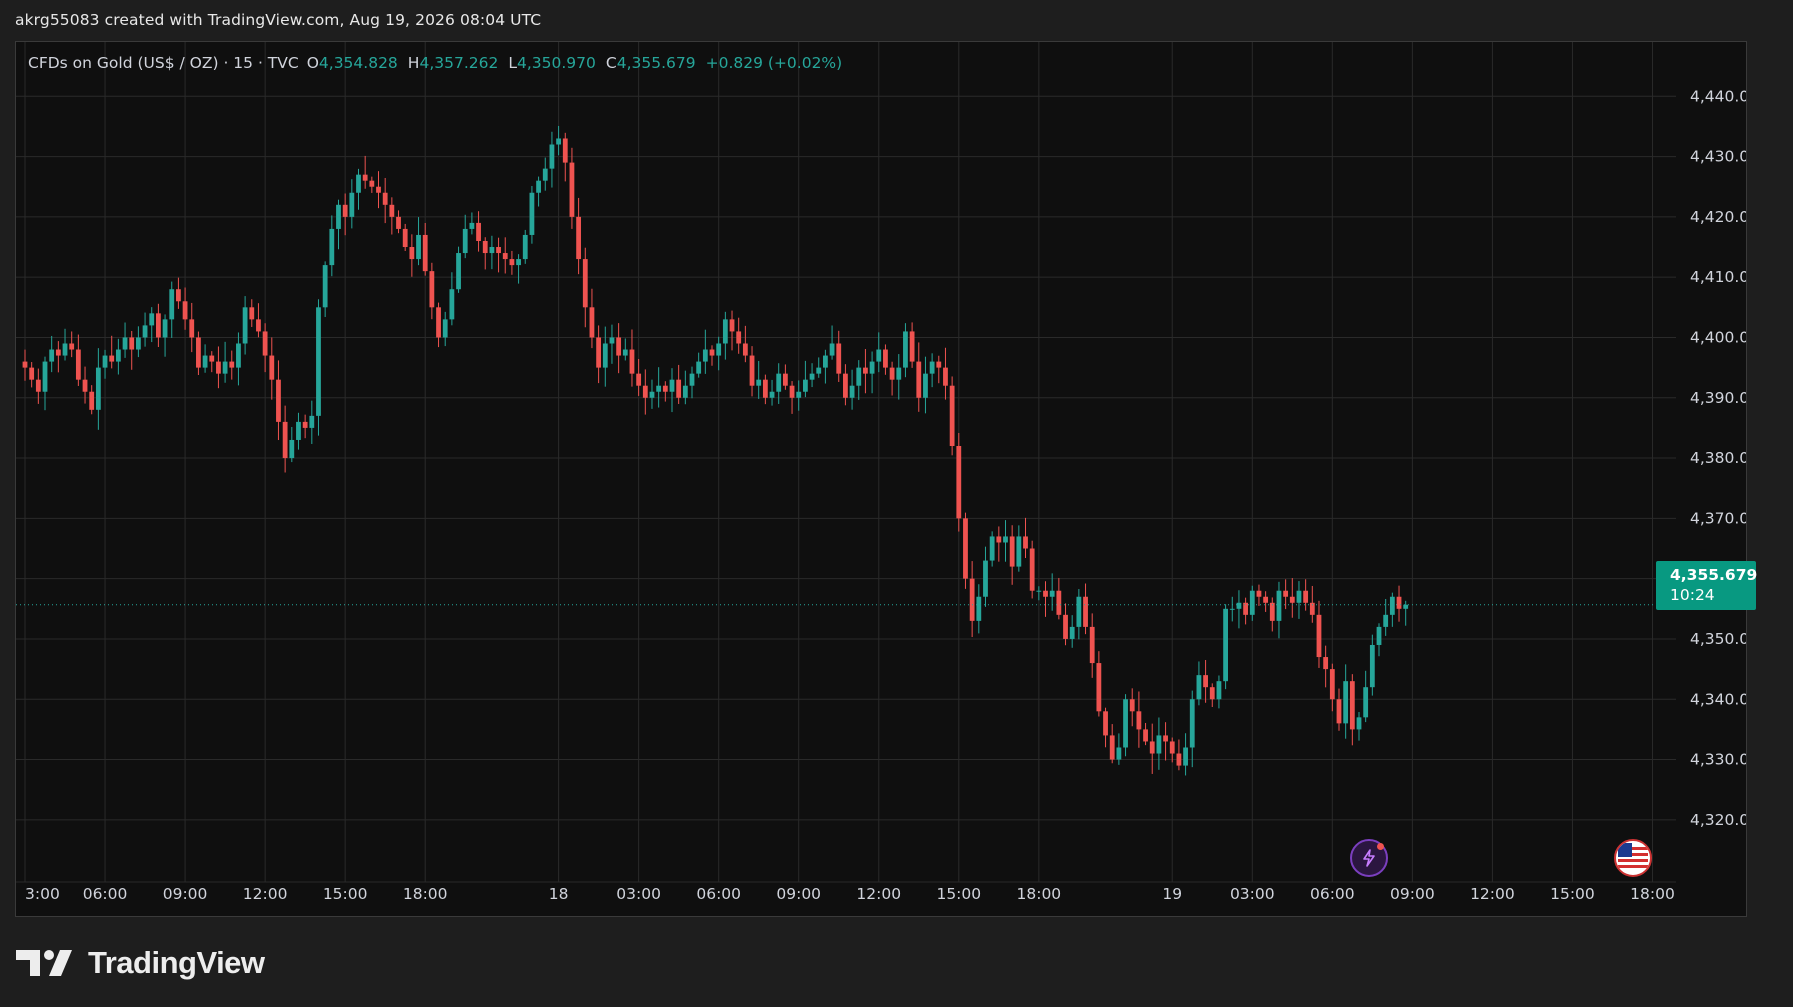 This screenshot has width=1793, height=1007. What do you see at coordinates (312, 63) in the screenshot?
I see `open-label: O` at bounding box center [312, 63].